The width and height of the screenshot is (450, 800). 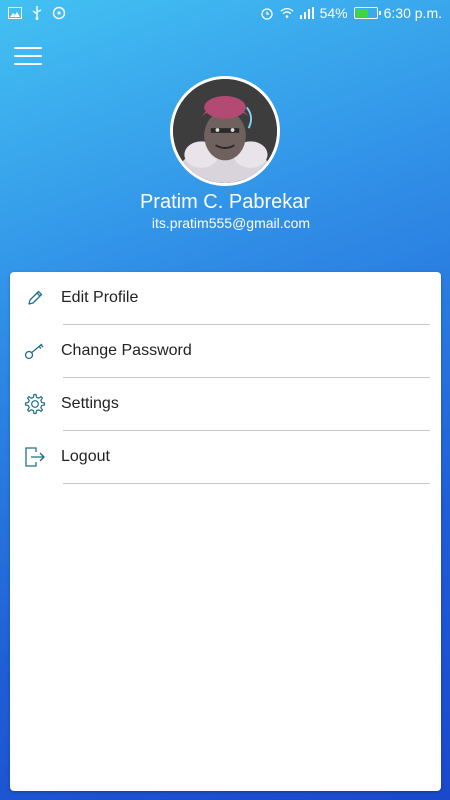 I want to click on menu-item-label: Settings, so click(x=90, y=403).